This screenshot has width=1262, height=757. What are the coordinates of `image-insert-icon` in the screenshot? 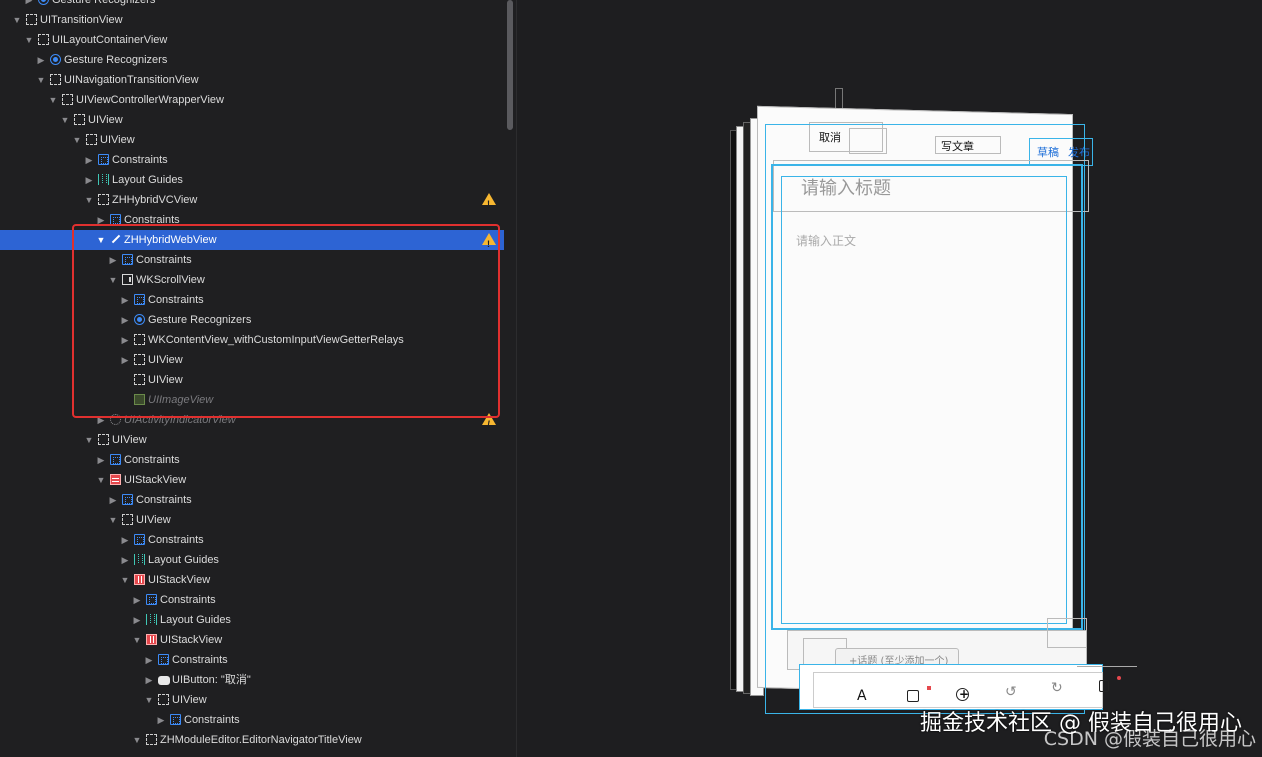 It's located at (913, 696).